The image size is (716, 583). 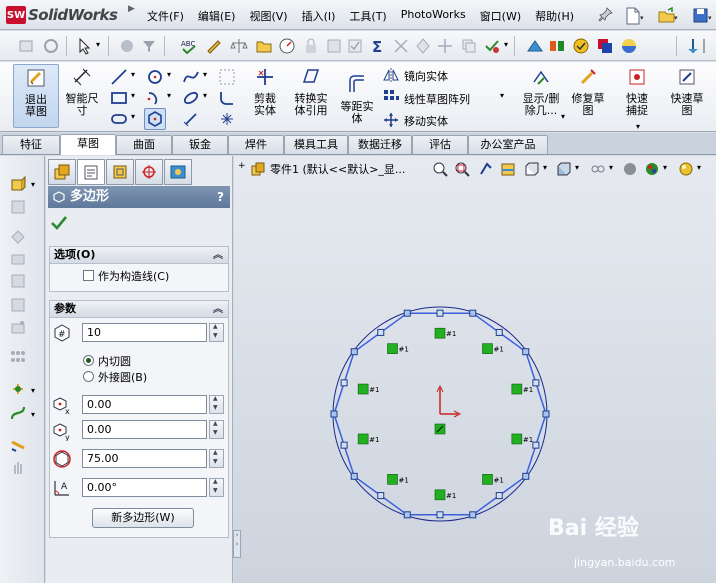 What do you see at coordinates (149, 46) in the screenshot?
I see `filter-icon` at bounding box center [149, 46].